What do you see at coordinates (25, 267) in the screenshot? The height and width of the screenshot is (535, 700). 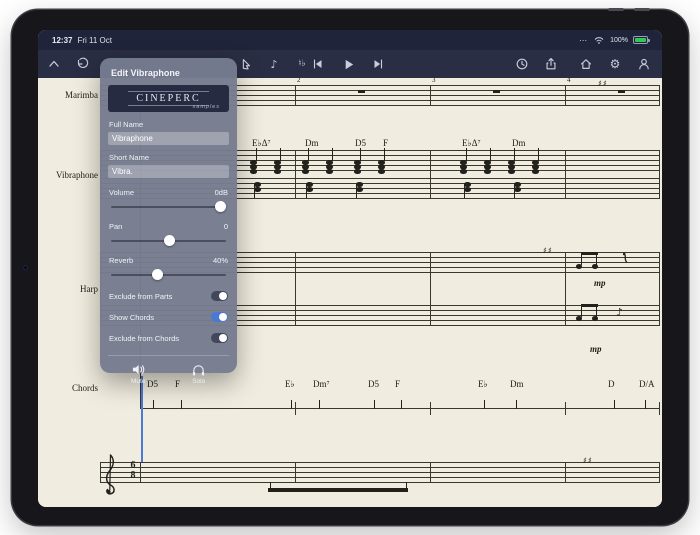 I see `front-camera` at bounding box center [25, 267].